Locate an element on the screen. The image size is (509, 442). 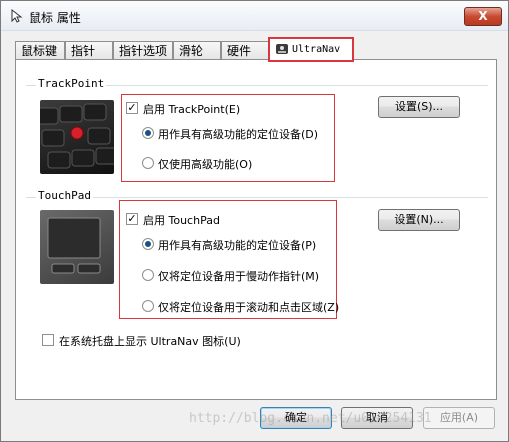
tab-ultranav: UltraNav is located at coordinates (311, 49).